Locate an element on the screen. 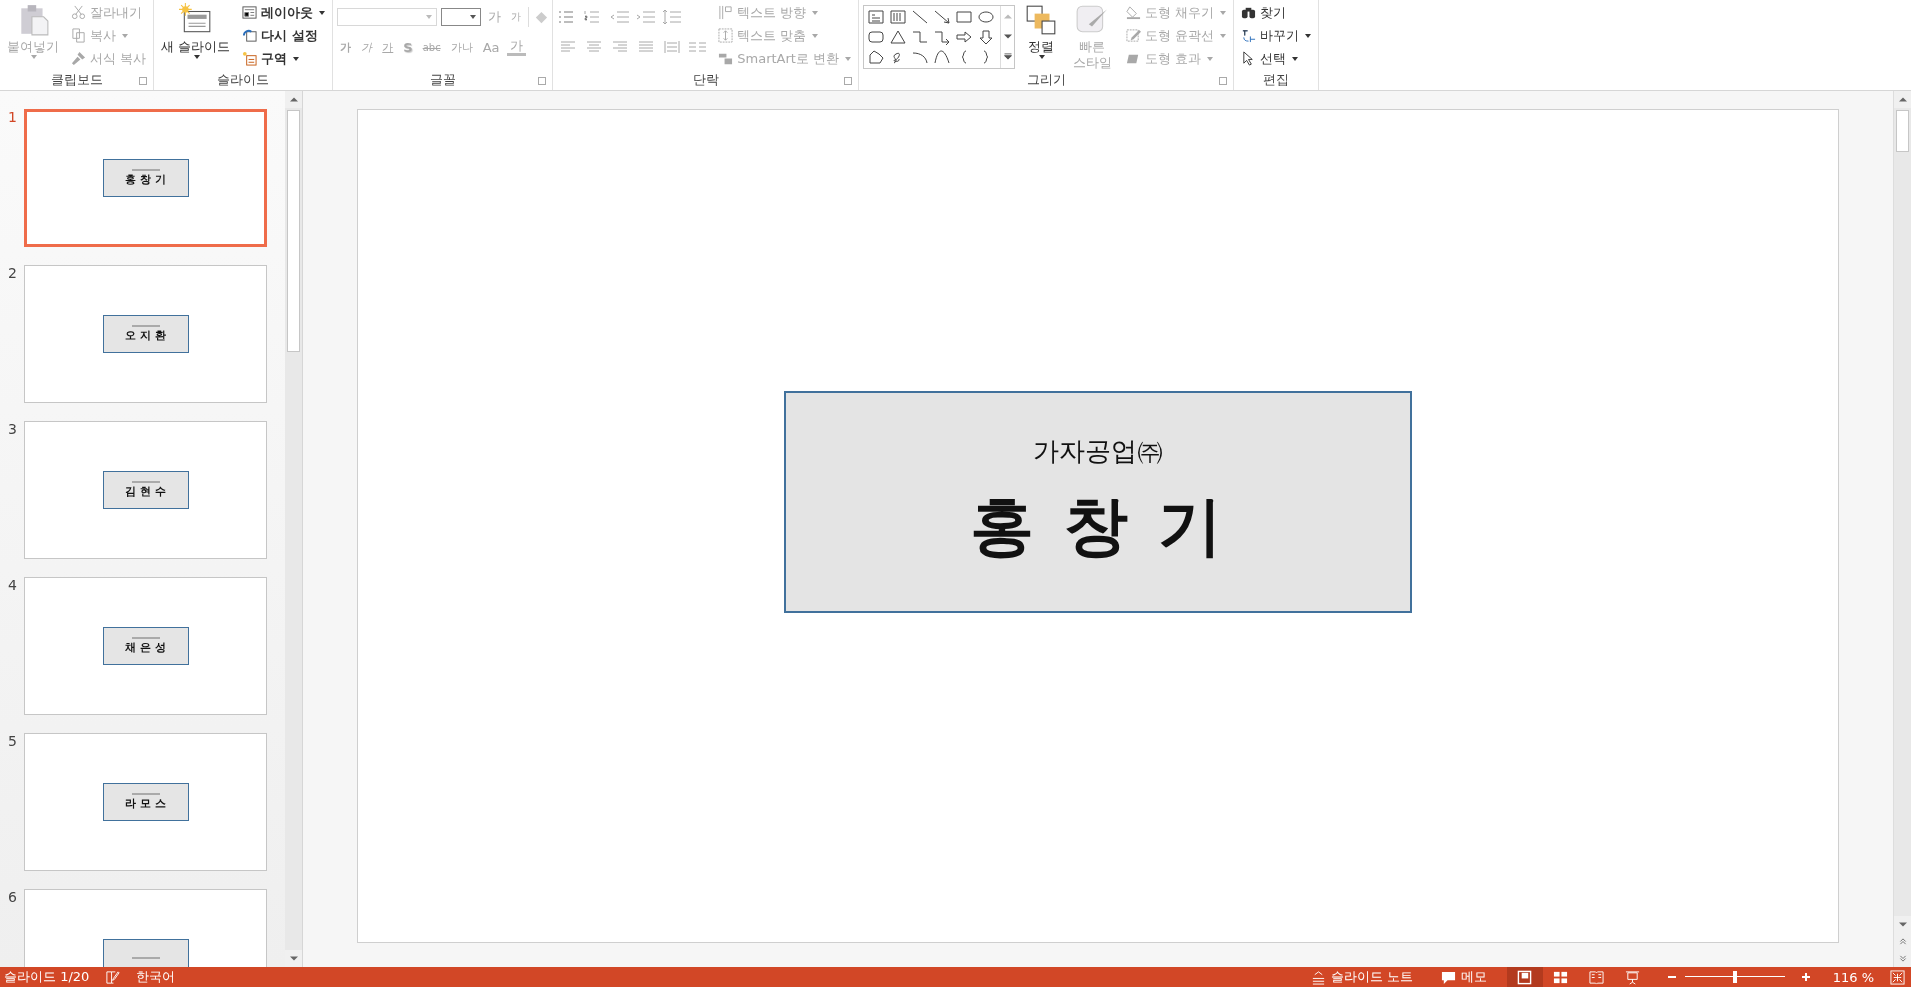 The height and width of the screenshot is (987, 1911). slide-title: 라 모 스 is located at coordinates (145, 804).